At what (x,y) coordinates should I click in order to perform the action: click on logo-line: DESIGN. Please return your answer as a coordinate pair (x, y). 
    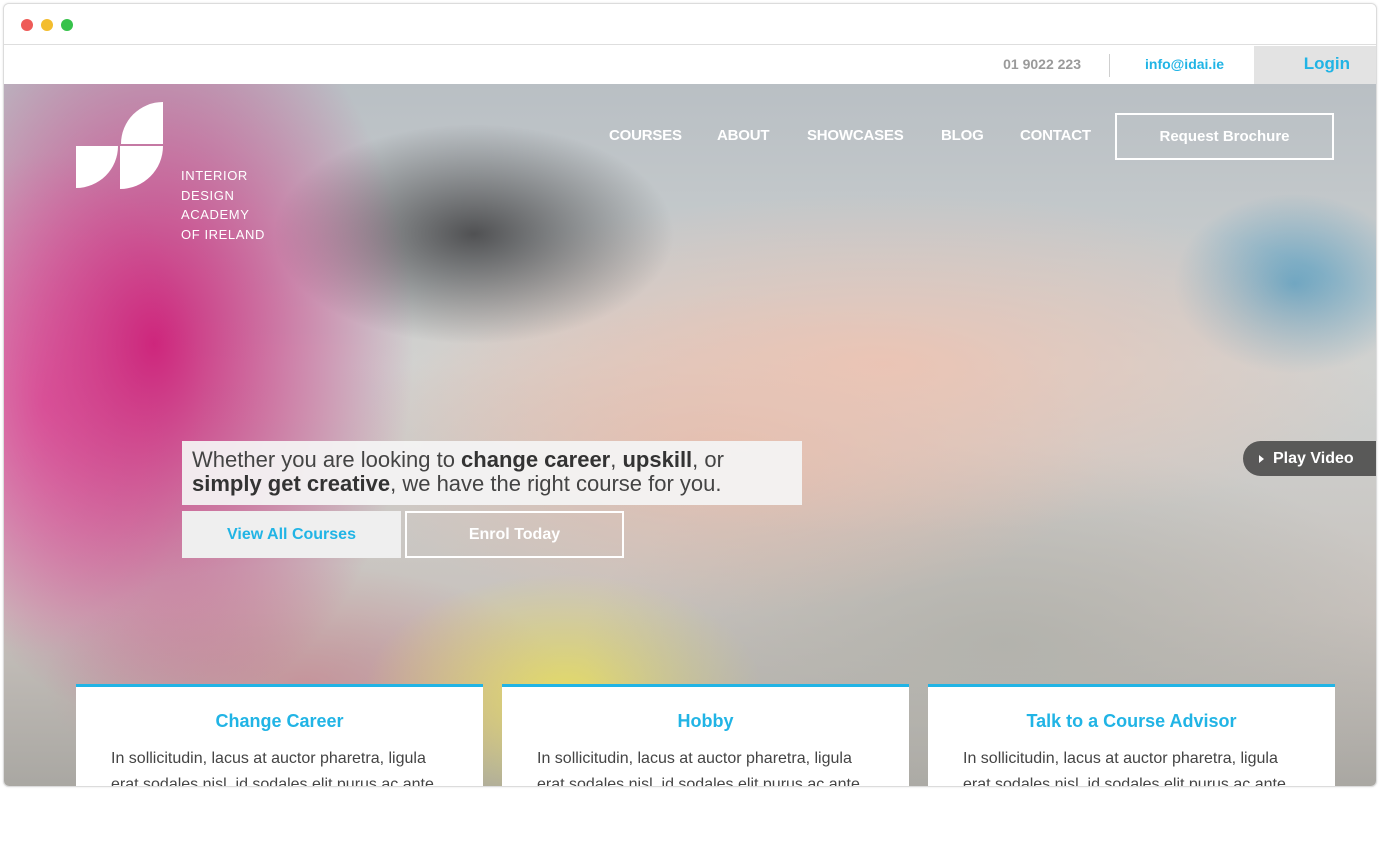
    Looking at the image, I should click on (208, 195).